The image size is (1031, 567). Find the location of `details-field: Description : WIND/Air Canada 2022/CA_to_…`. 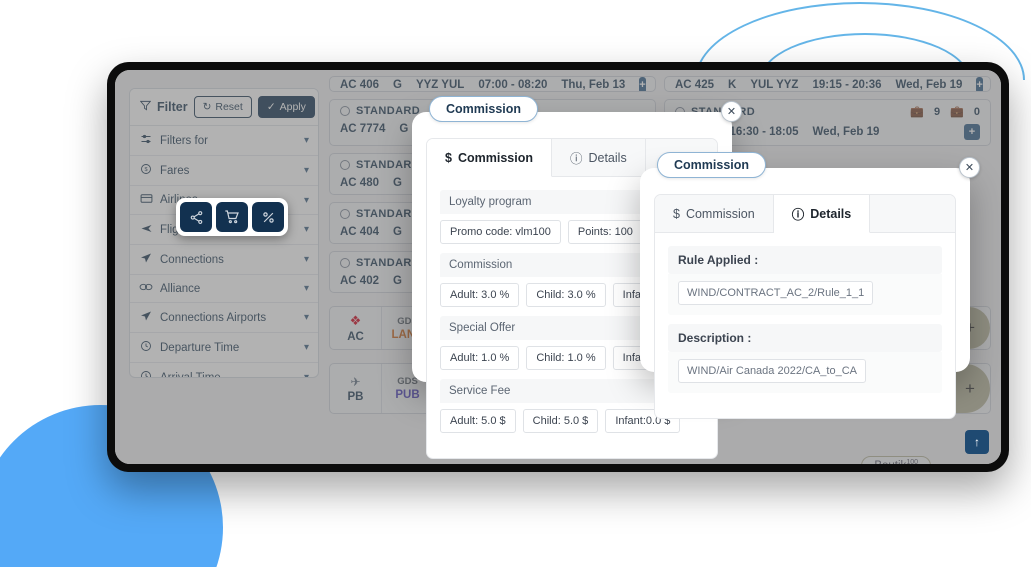

details-field: Description : WIND/Air Canada 2022/CA_to_… is located at coordinates (805, 358).